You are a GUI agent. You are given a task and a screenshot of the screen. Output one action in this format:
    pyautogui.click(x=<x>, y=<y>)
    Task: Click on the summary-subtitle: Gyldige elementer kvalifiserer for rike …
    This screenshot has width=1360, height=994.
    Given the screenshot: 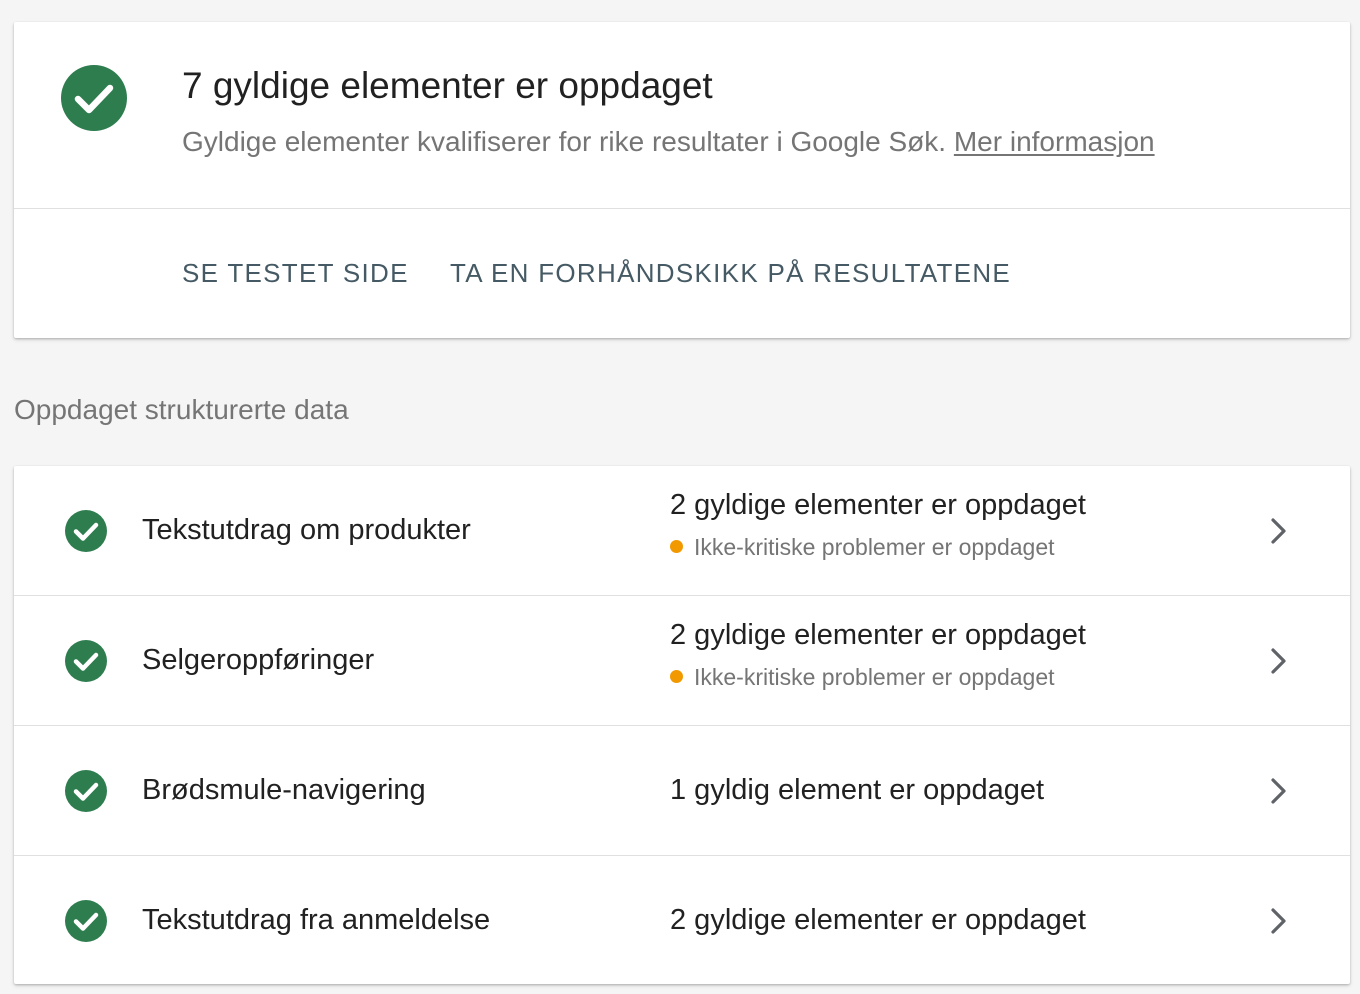 What is the action you would take?
    pyautogui.click(x=668, y=142)
    